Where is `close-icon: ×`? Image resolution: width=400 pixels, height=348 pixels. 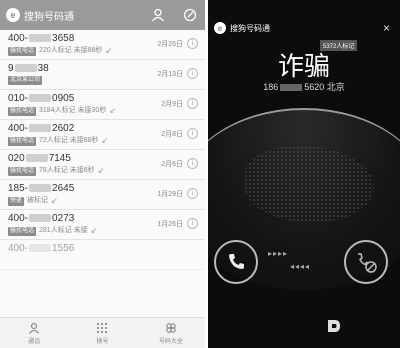
close-icon: × is located at coordinates (386, 28).